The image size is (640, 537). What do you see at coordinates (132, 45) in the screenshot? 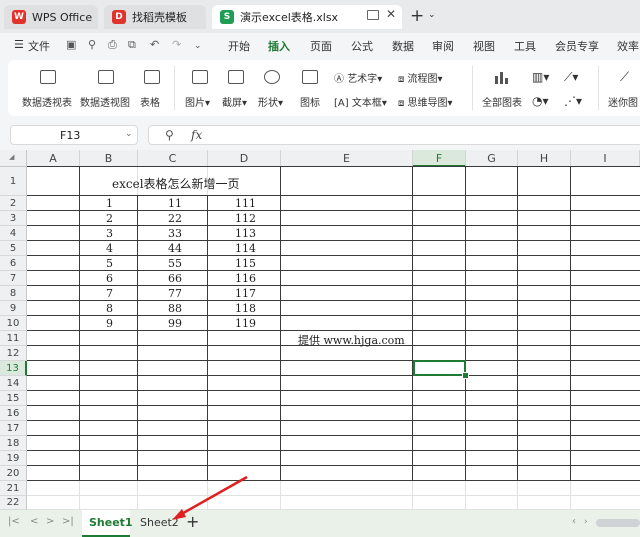
I see `export-icon: ⧉` at bounding box center [132, 45].